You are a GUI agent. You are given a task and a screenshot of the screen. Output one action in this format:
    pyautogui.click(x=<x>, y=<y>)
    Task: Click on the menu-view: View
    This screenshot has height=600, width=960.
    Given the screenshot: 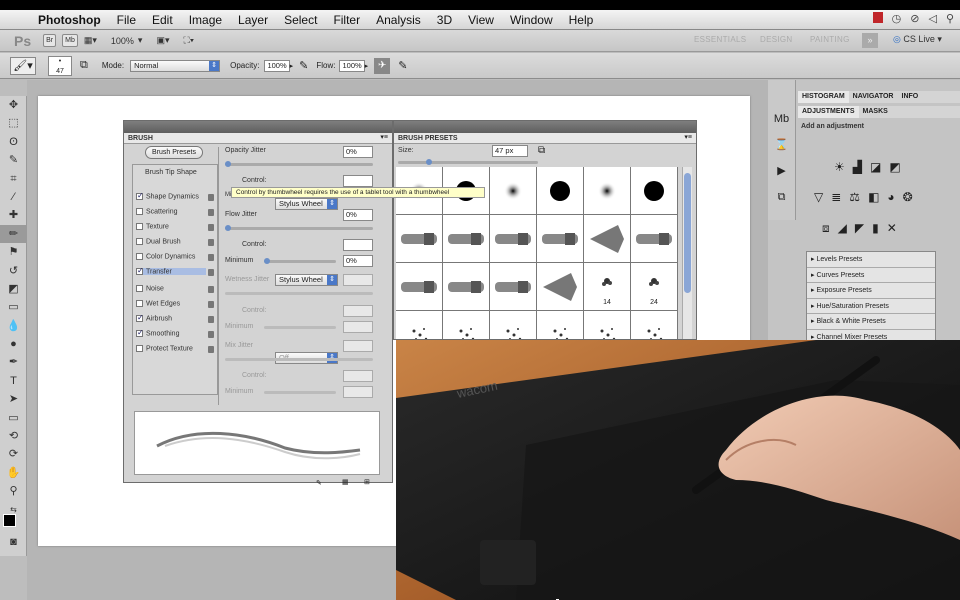 What is the action you would take?
    pyautogui.click(x=481, y=20)
    